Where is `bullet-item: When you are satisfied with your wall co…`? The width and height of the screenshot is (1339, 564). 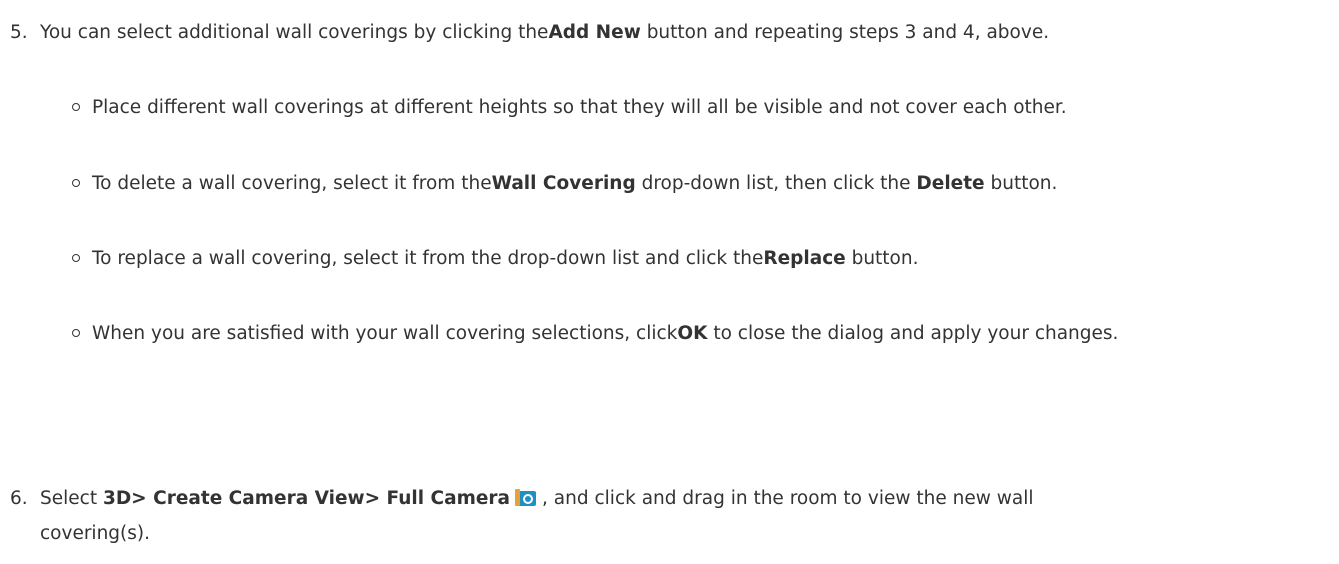
bullet-item: When you are satisfied with your wall co… is located at coordinates (630, 334).